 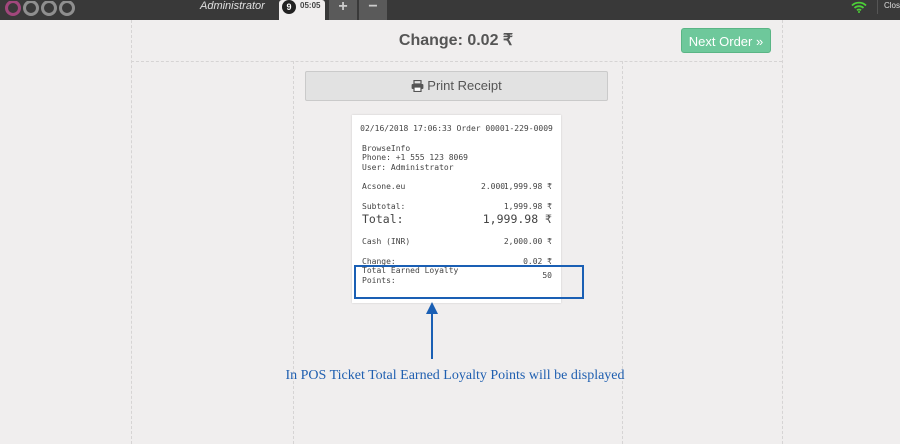 What do you see at coordinates (469, 282) in the screenshot?
I see `loyalty-highlight-box` at bounding box center [469, 282].